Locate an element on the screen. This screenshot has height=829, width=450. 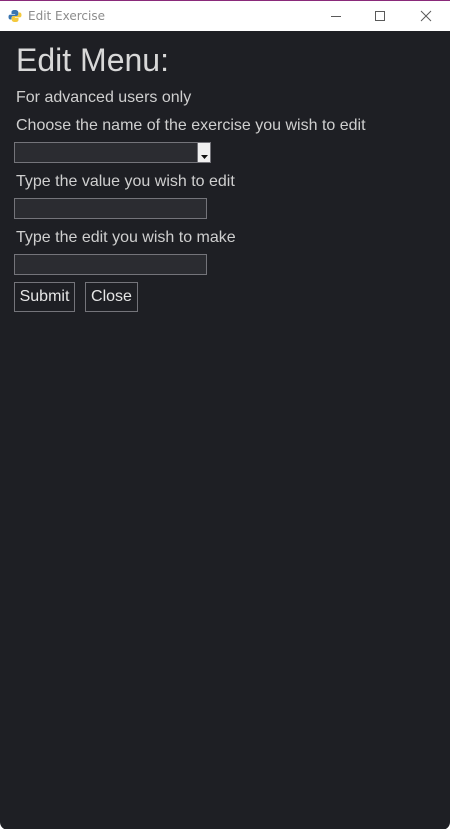
minimize-icon is located at coordinates (336, 16).